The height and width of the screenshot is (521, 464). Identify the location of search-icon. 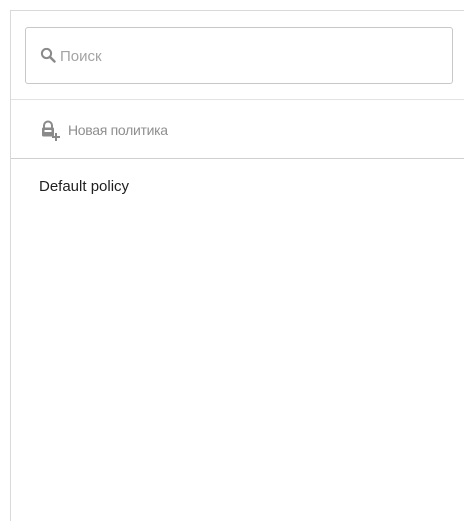
(48, 55).